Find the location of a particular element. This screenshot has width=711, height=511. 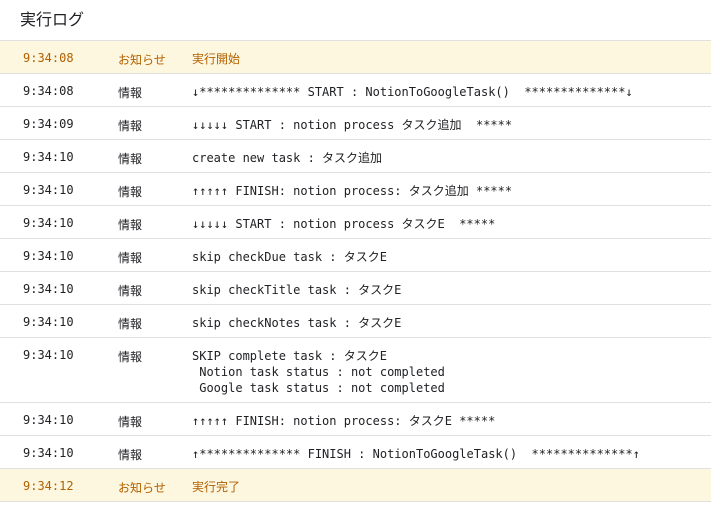

log-message: skip checkDue task : タスクE is located at coordinates (289, 257).